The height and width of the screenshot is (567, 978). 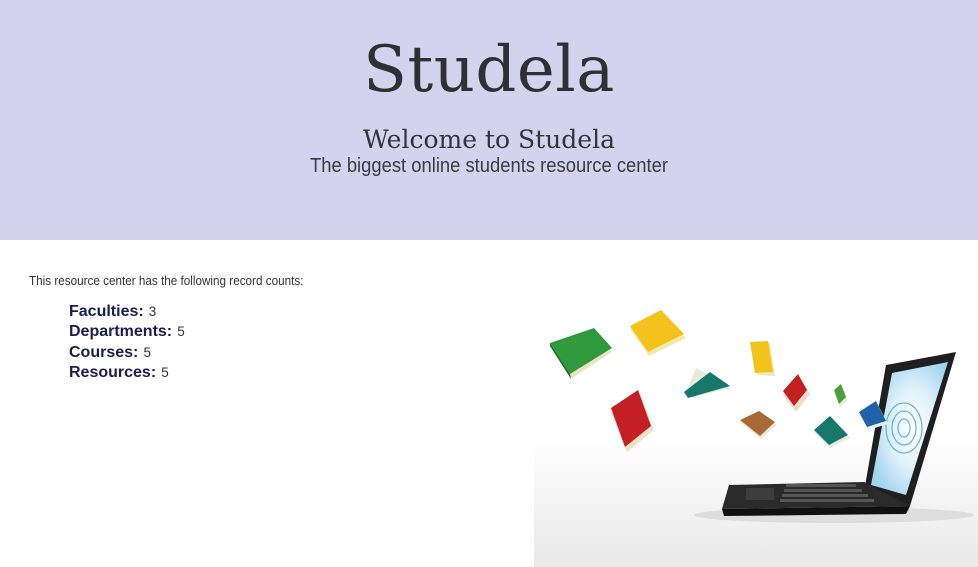 What do you see at coordinates (106, 311) in the screenshot?
I see `count-label-faculties: Faculties:` at bounding box center [106, 311].